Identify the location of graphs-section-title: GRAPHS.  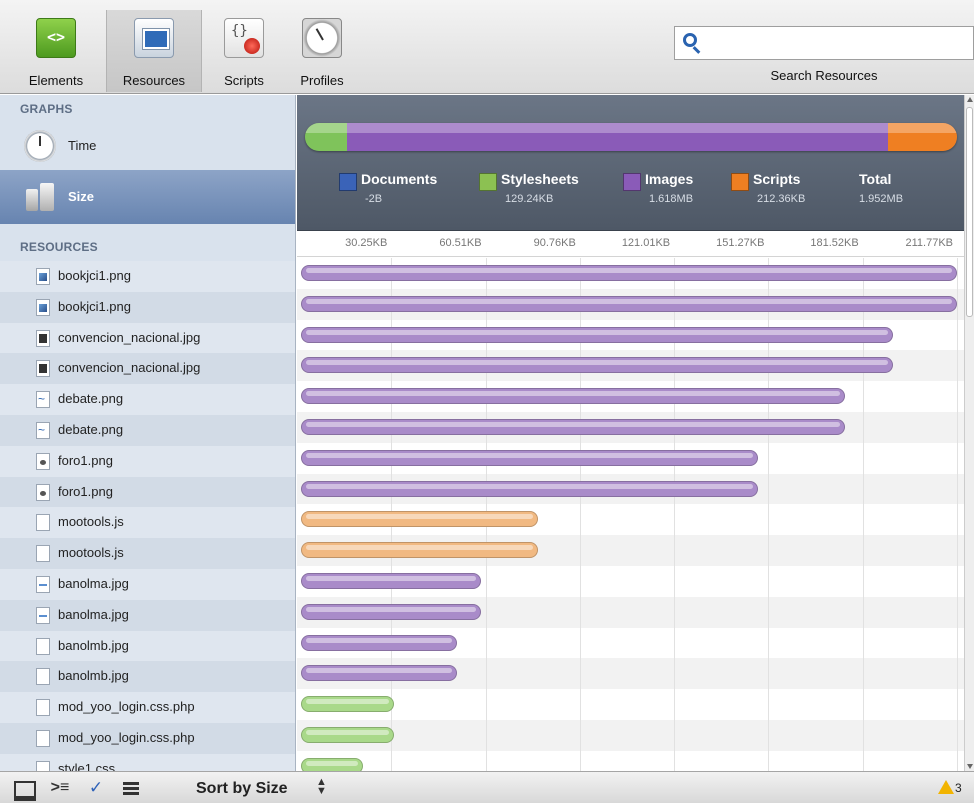
(46, 109).